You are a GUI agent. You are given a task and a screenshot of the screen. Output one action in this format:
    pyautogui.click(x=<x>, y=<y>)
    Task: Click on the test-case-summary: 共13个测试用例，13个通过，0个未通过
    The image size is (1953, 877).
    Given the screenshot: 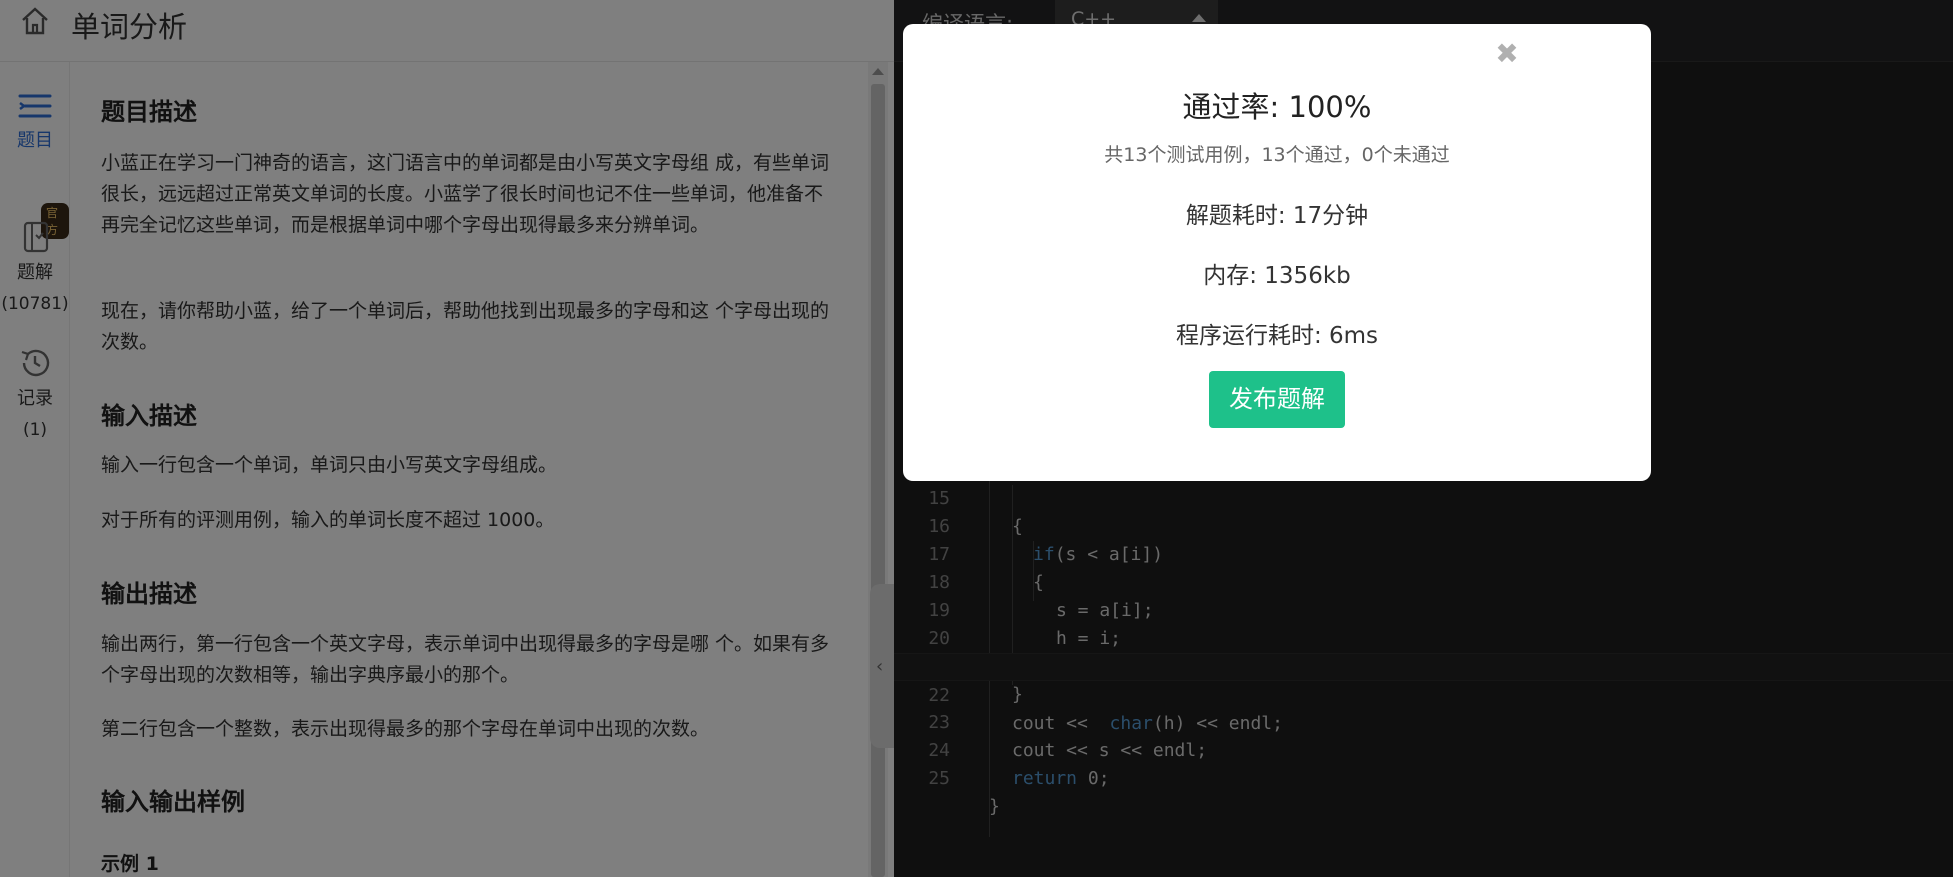 What is the action you would take?
    pyautogui.click(x=1277, y=155)
    